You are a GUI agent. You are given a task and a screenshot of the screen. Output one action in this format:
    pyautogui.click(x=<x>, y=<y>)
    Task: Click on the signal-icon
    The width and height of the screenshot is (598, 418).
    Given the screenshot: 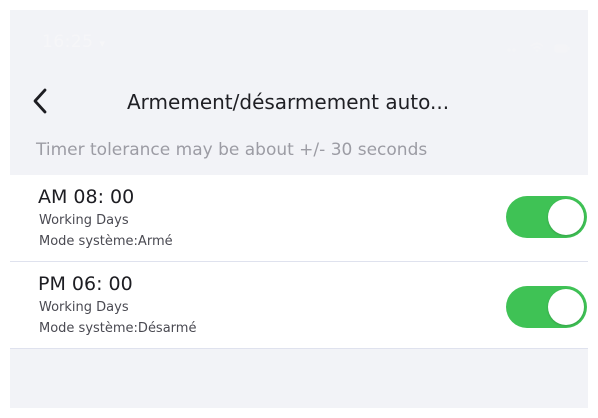 What is the action you would take?
    pyautogui.click(x=513, y=44)
    